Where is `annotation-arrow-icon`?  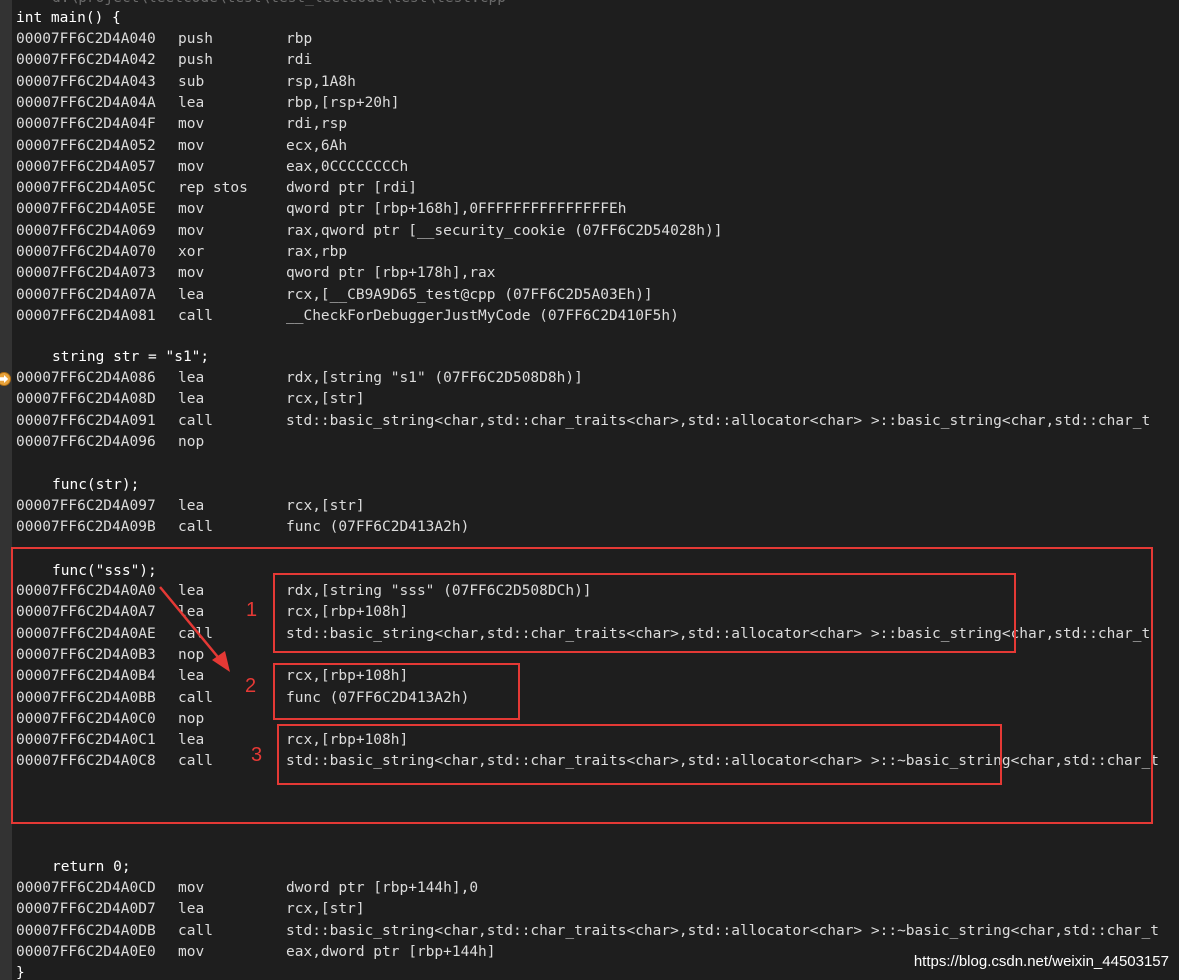 annotation-arrow-icon is located at coordinates (194, 629).